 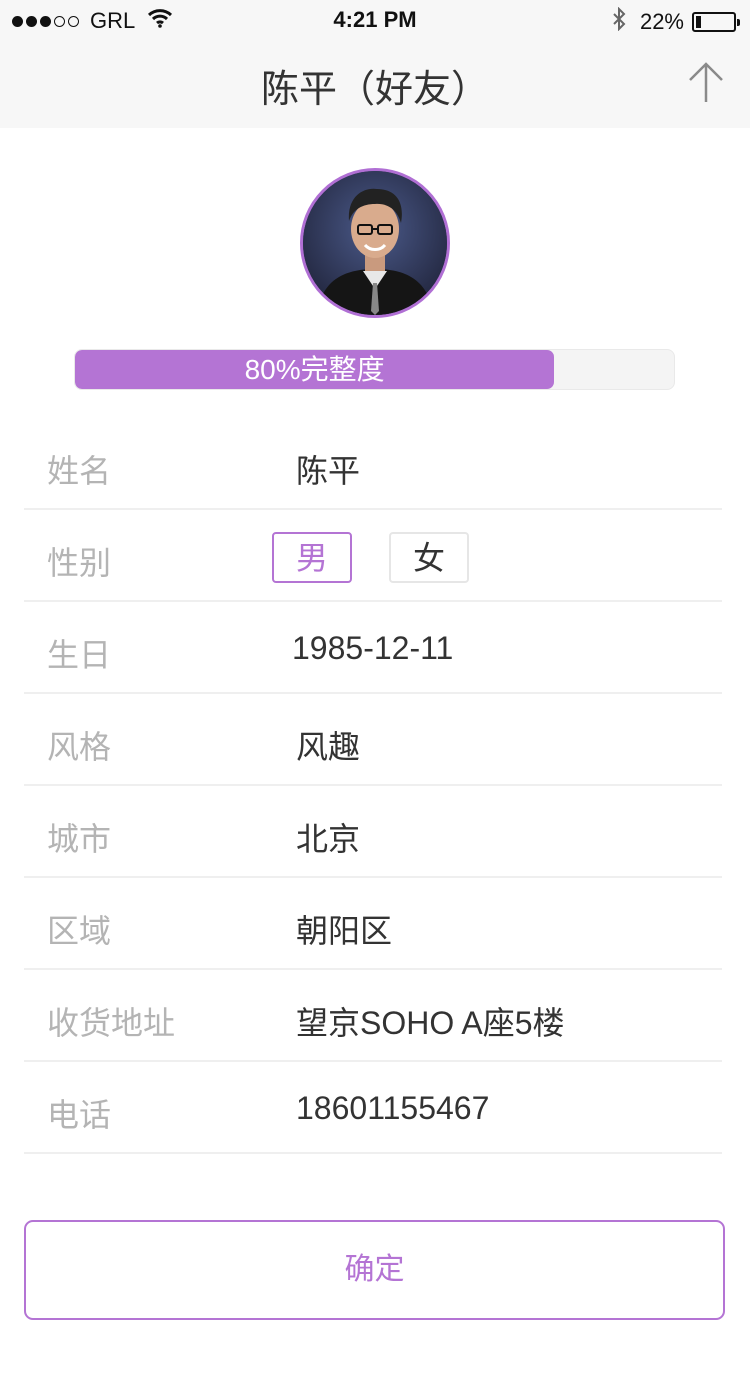 What do you see at coordinates (314, 369) in the screenshot?
I see `progress-label: 80%完整度` at bounding box center [314, 369].